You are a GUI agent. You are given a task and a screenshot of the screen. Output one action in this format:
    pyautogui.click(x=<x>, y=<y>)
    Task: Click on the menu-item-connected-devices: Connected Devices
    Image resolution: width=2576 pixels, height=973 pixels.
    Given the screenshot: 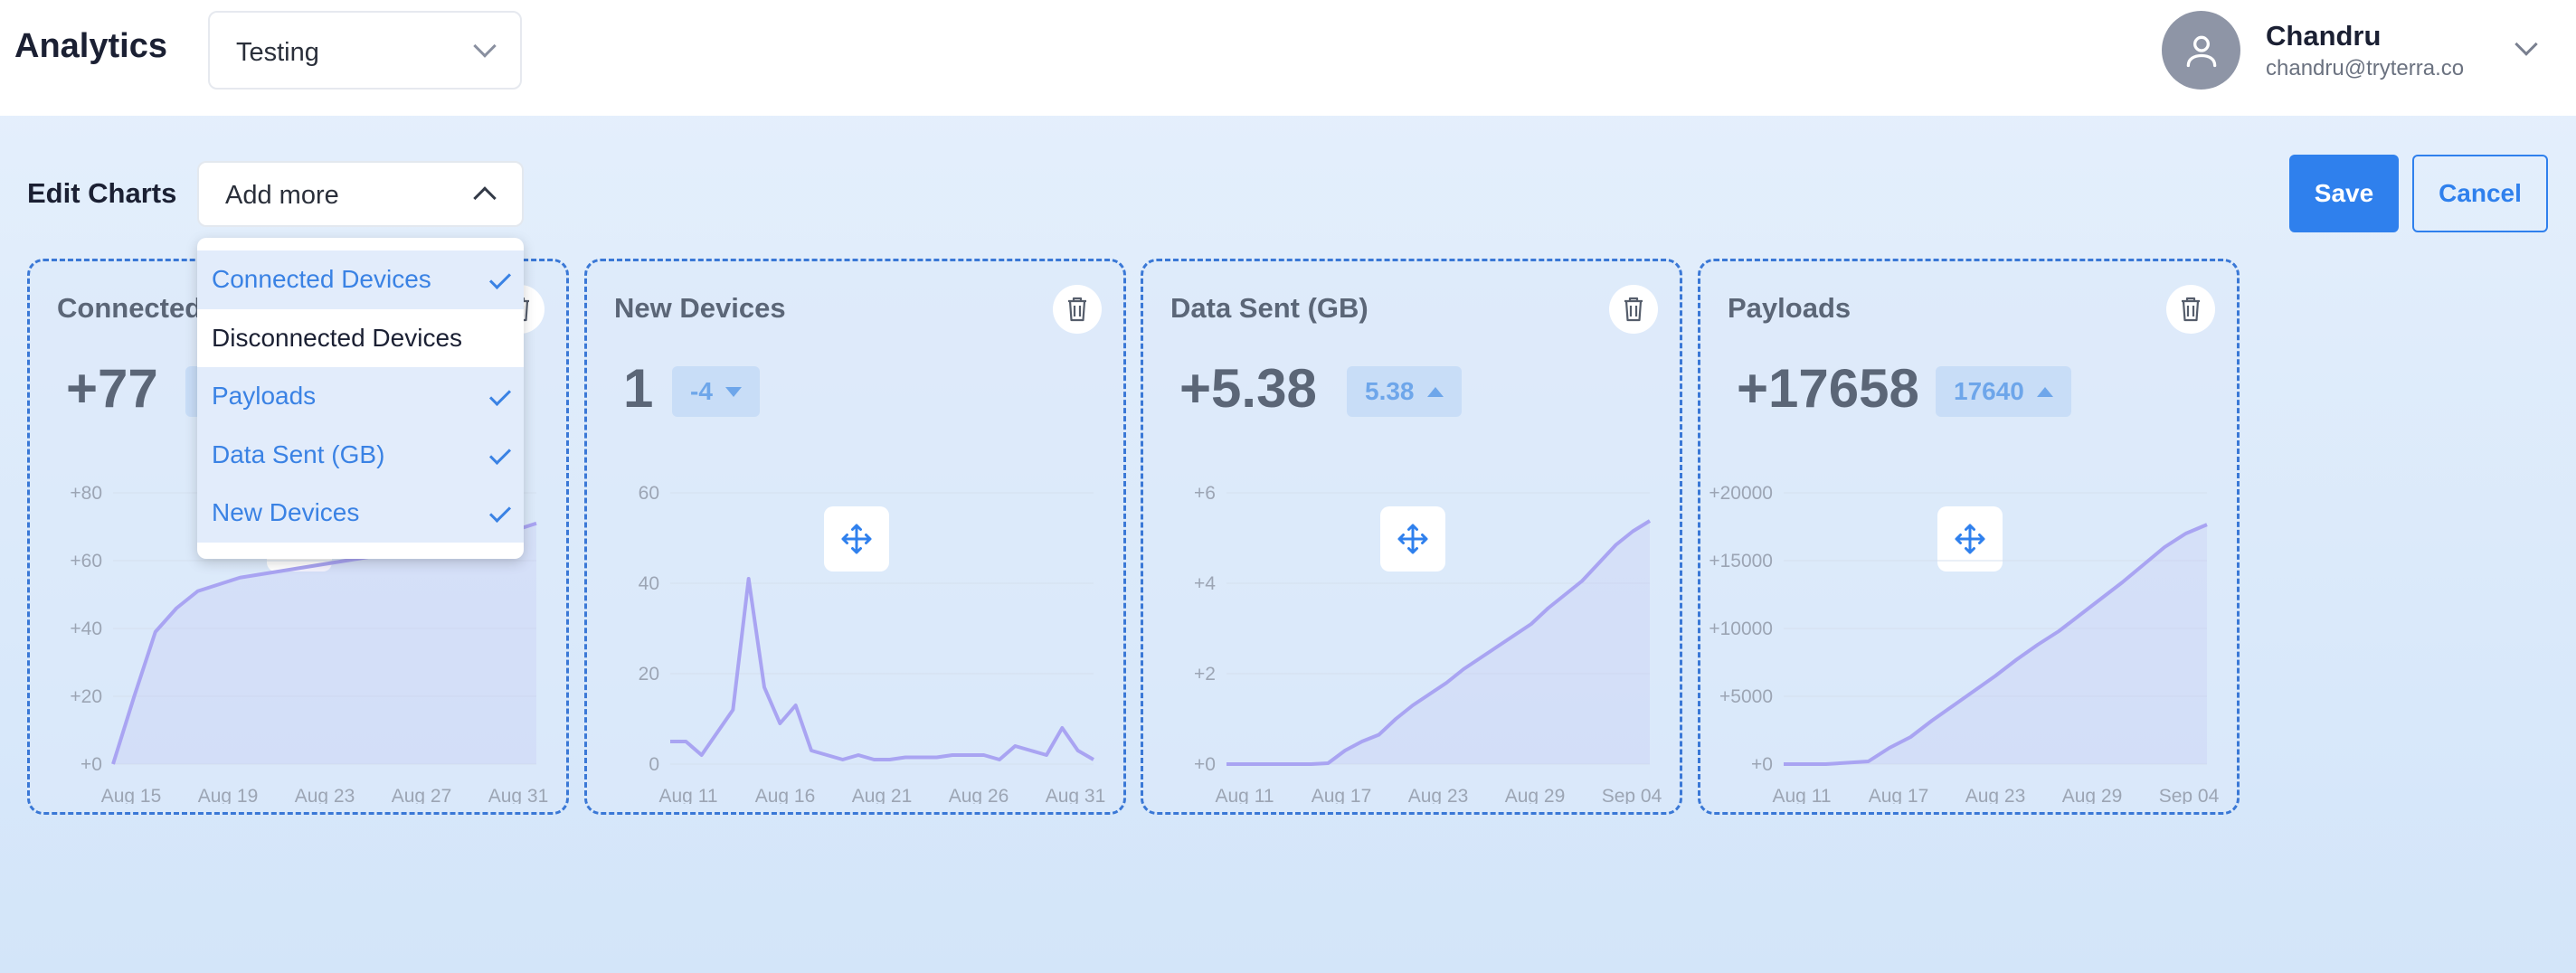 What is the action you would take?
    pyautogui.click(x=360, y=279)
    